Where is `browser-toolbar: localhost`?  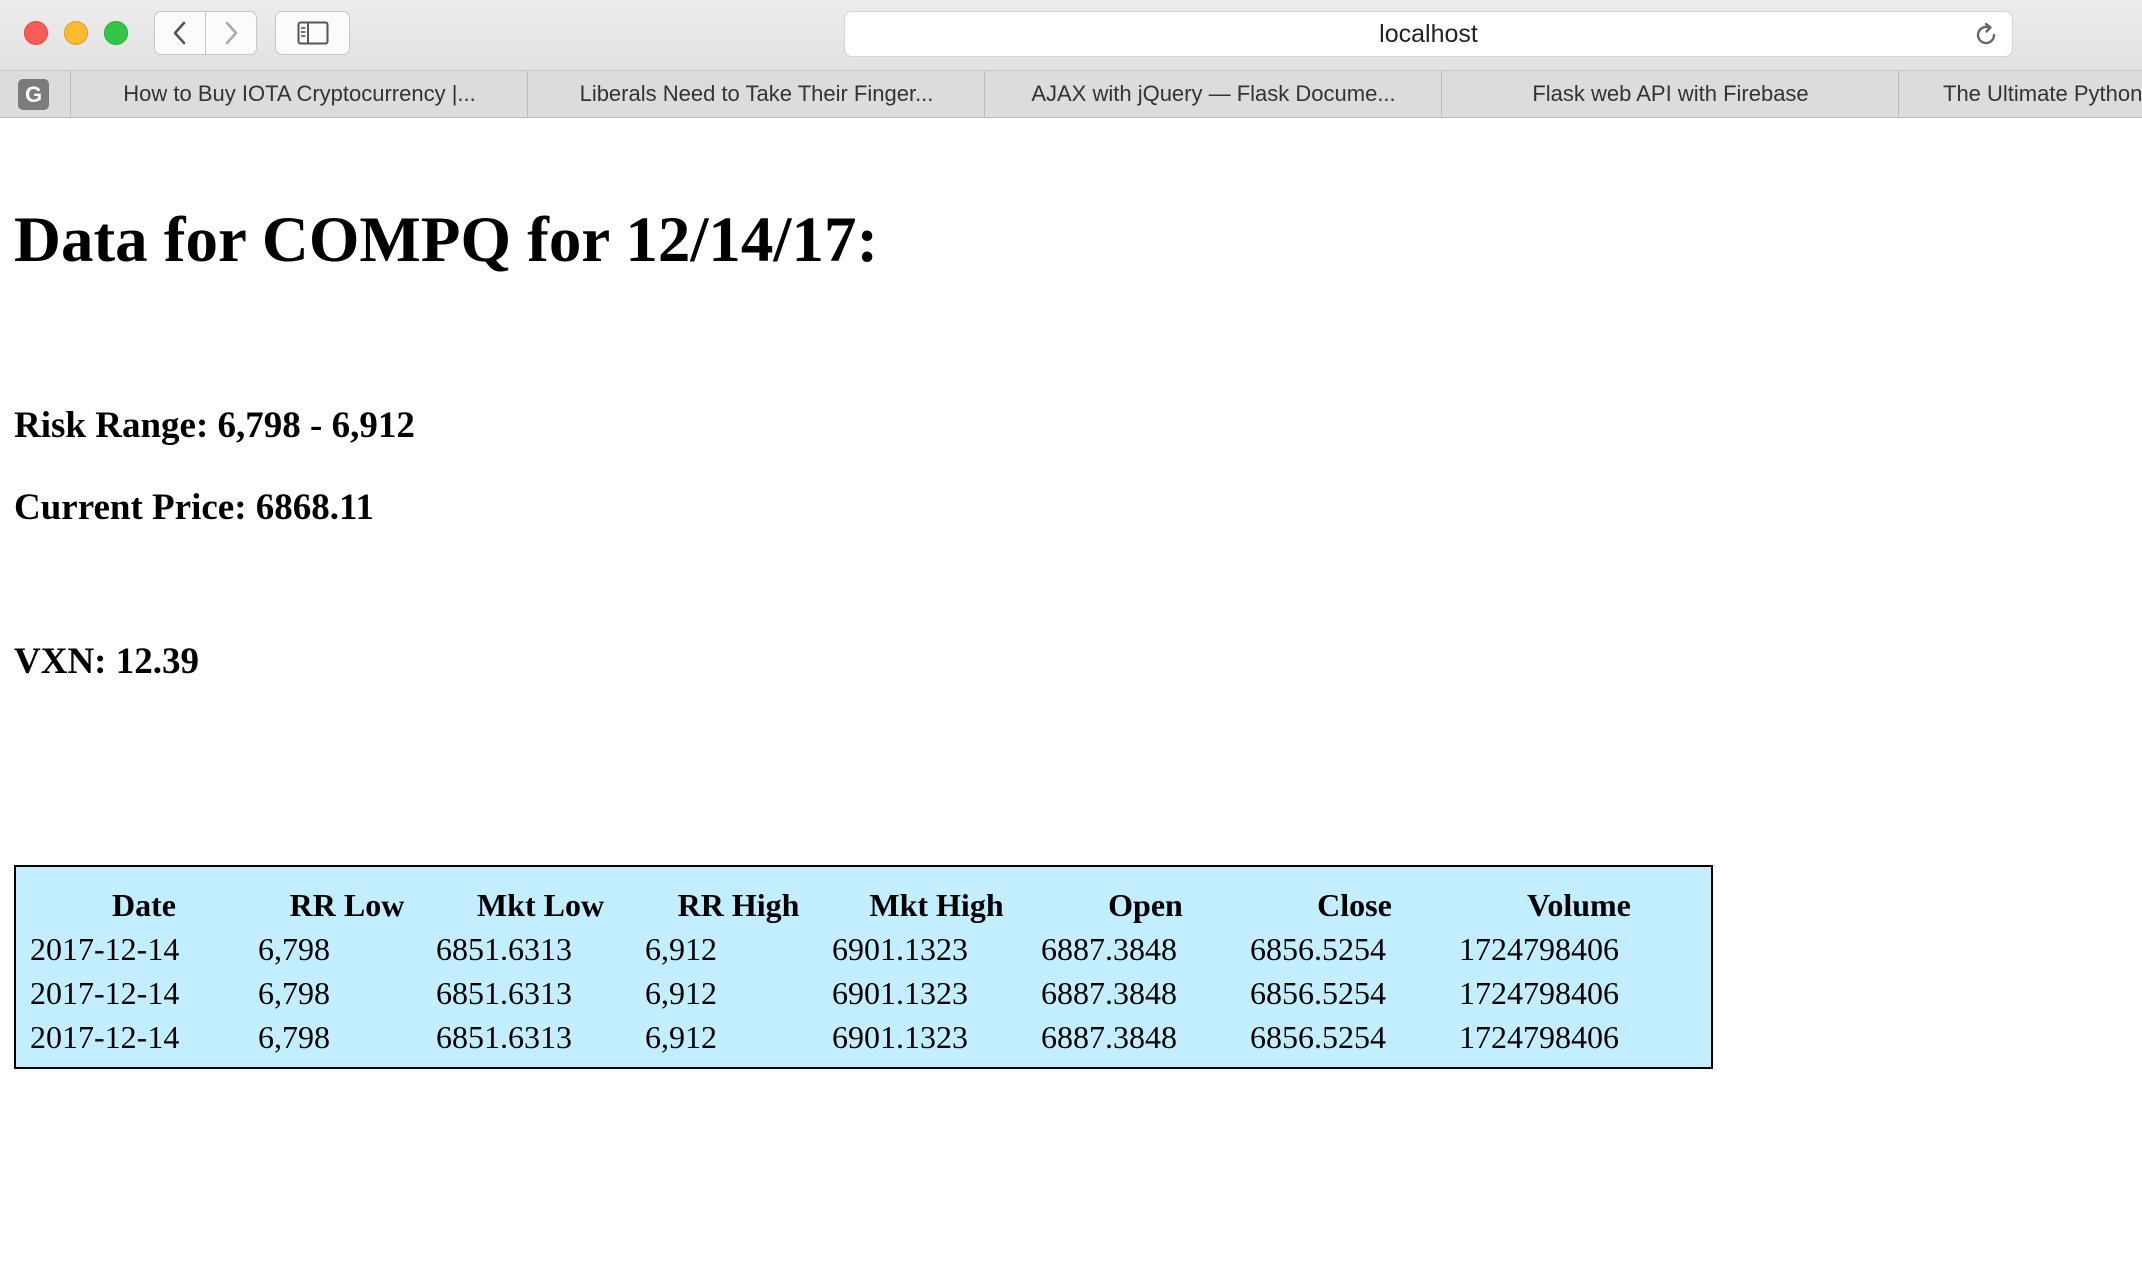 browser-toolbar: localhost is located at coordinates (1071, 35).